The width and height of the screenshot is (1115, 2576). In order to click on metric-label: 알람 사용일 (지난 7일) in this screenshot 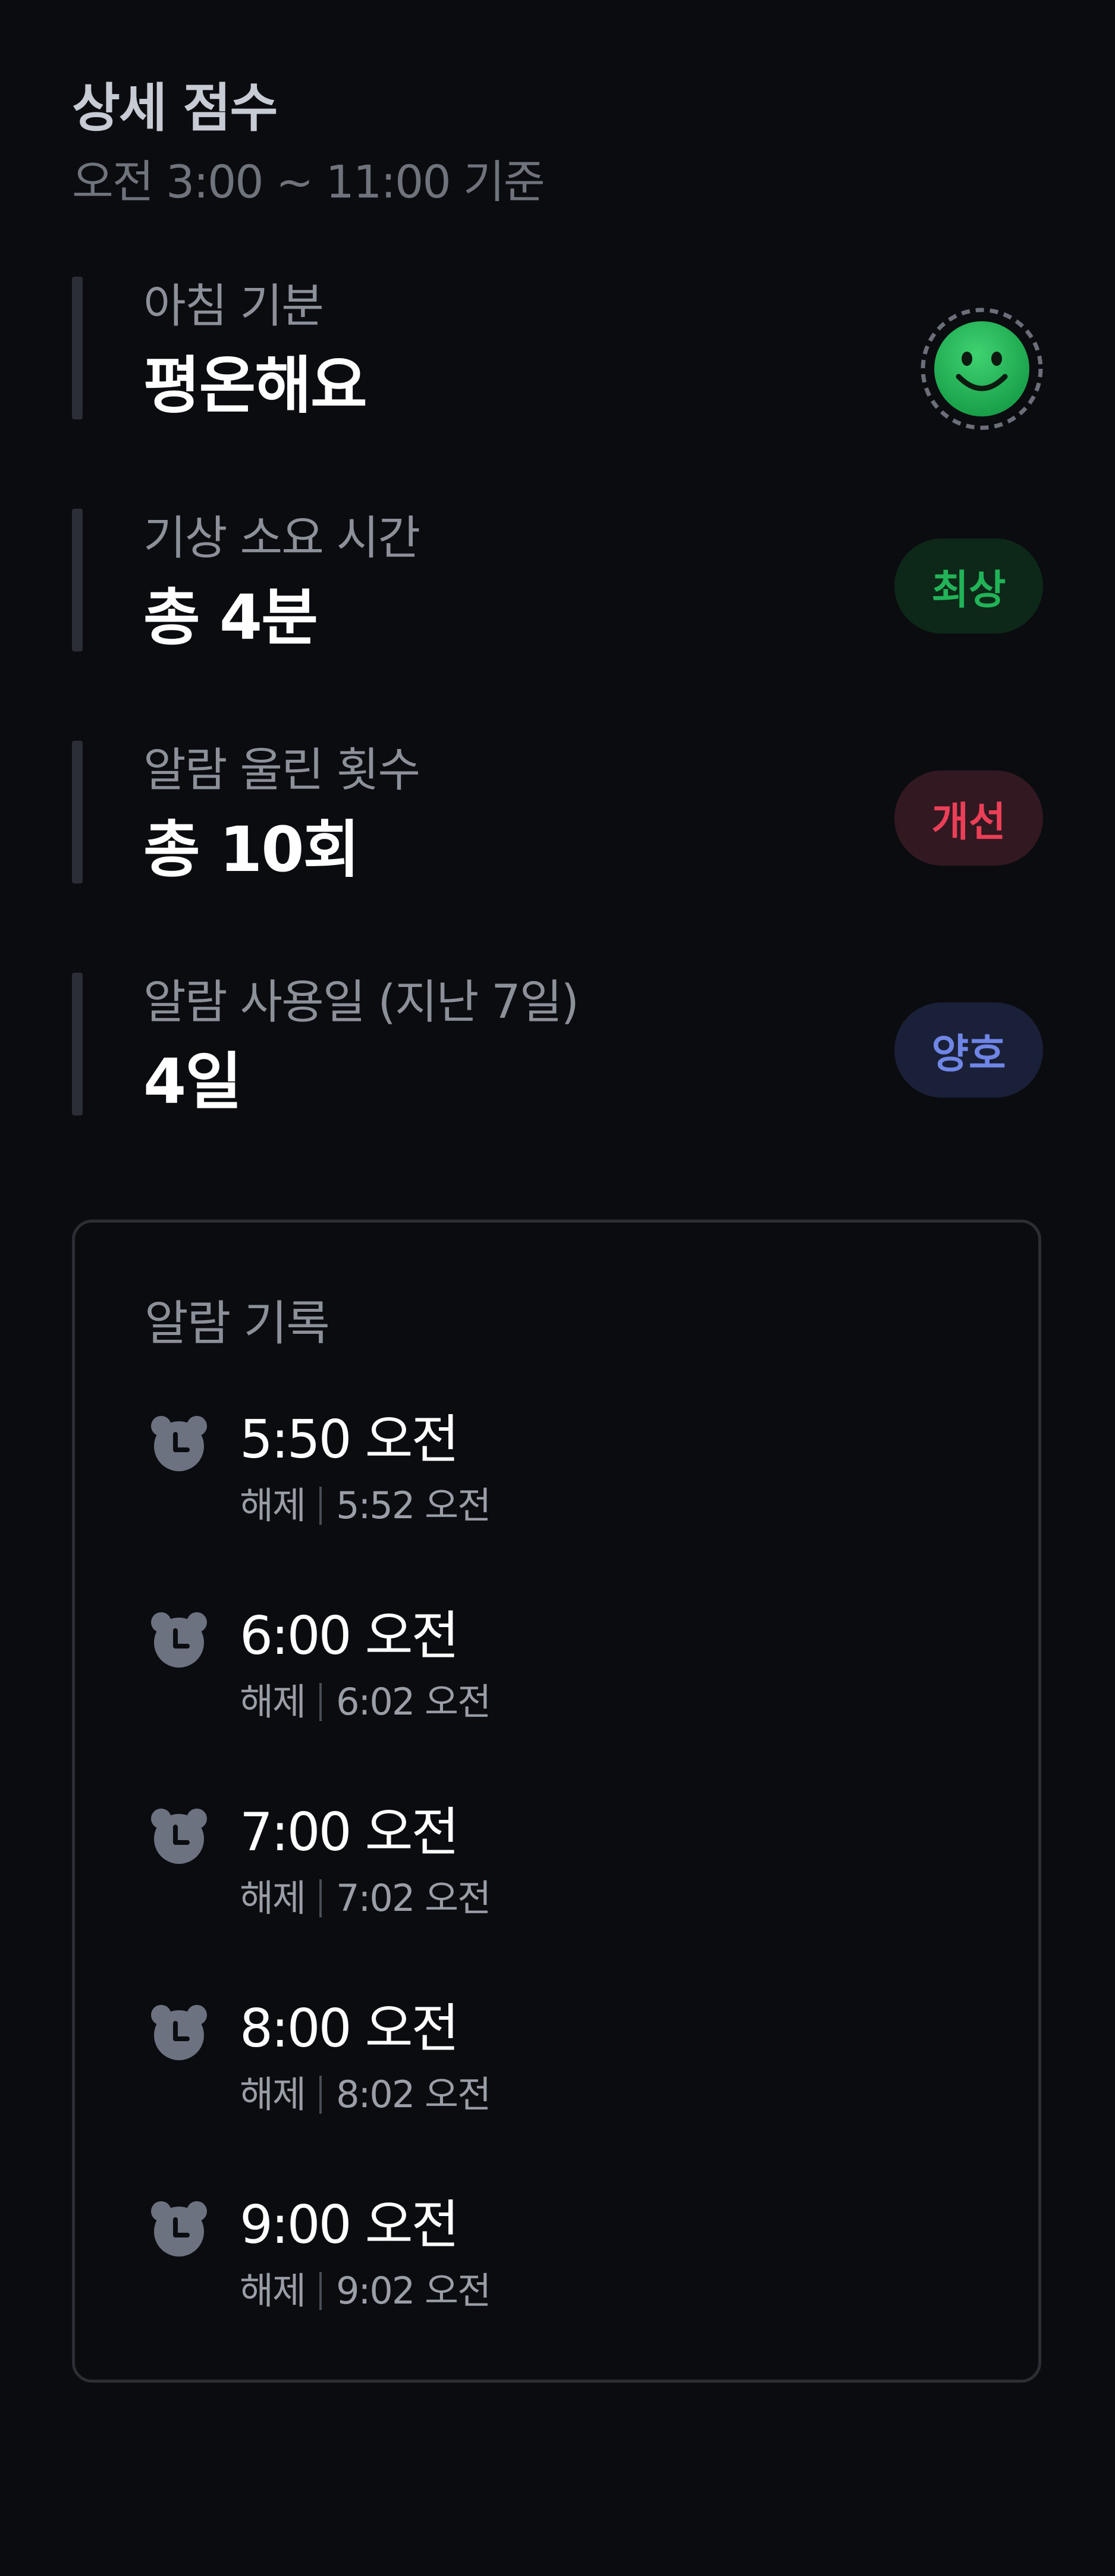, I will do `click(361, 1003)`.